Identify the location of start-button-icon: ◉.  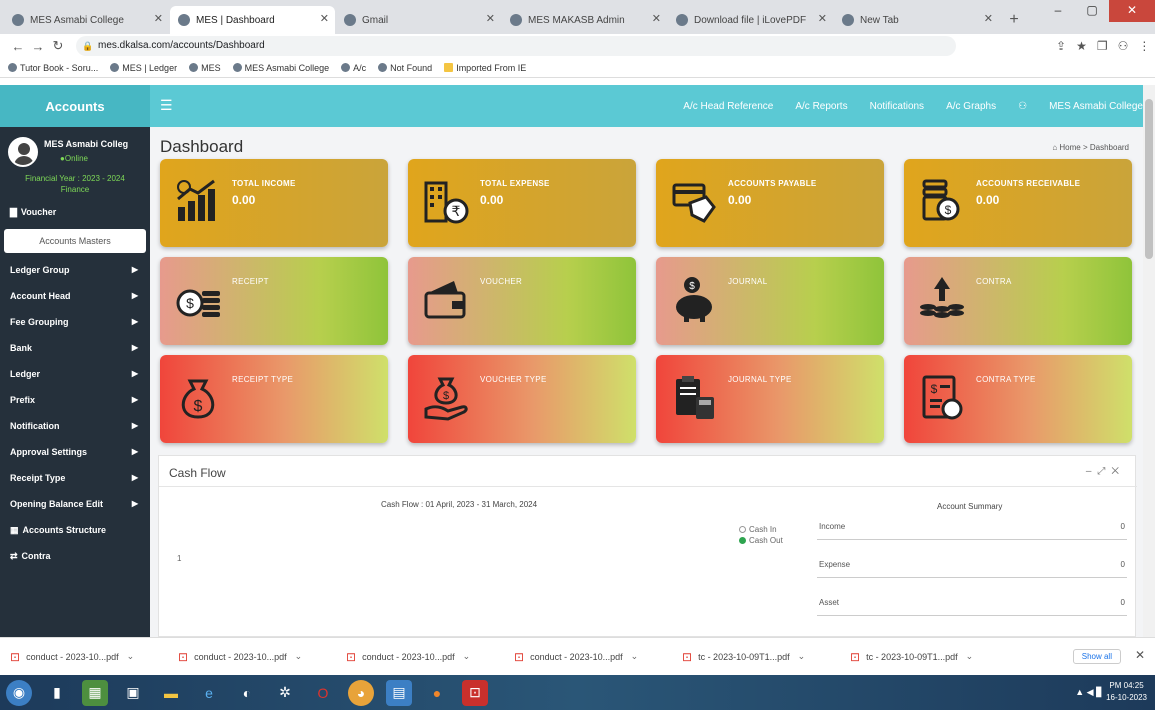
(19, 692).